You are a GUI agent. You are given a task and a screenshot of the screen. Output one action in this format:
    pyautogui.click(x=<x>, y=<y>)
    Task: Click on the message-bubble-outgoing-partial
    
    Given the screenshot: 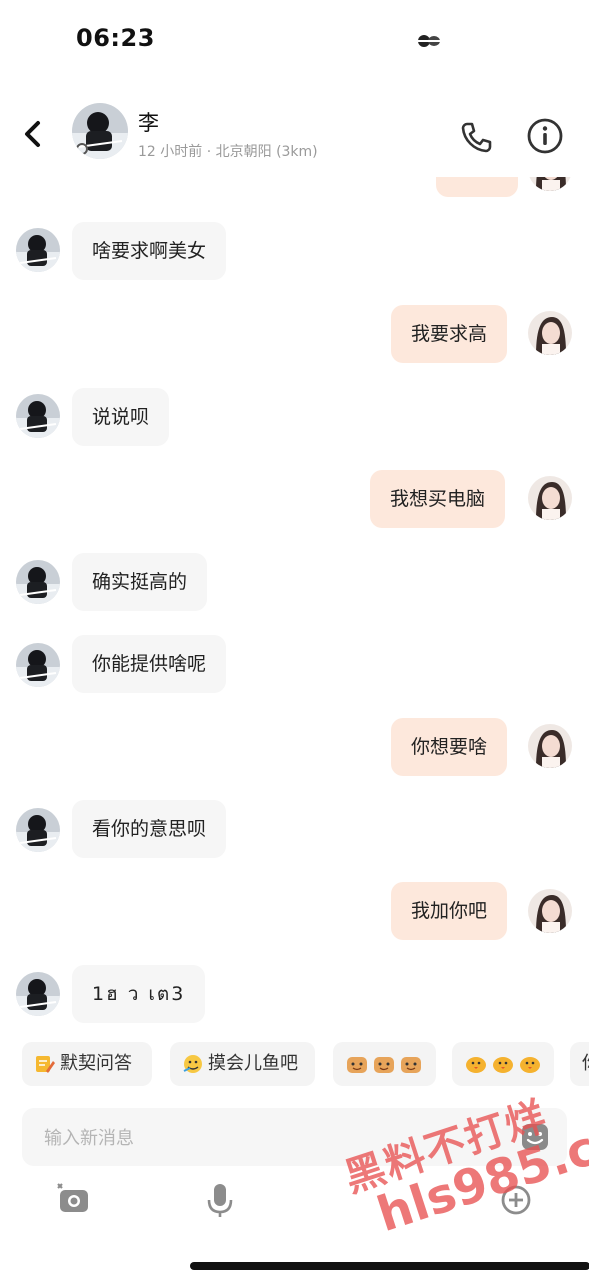 What is the action you would take?
    pyautogui.click(x=477, y=187)
    